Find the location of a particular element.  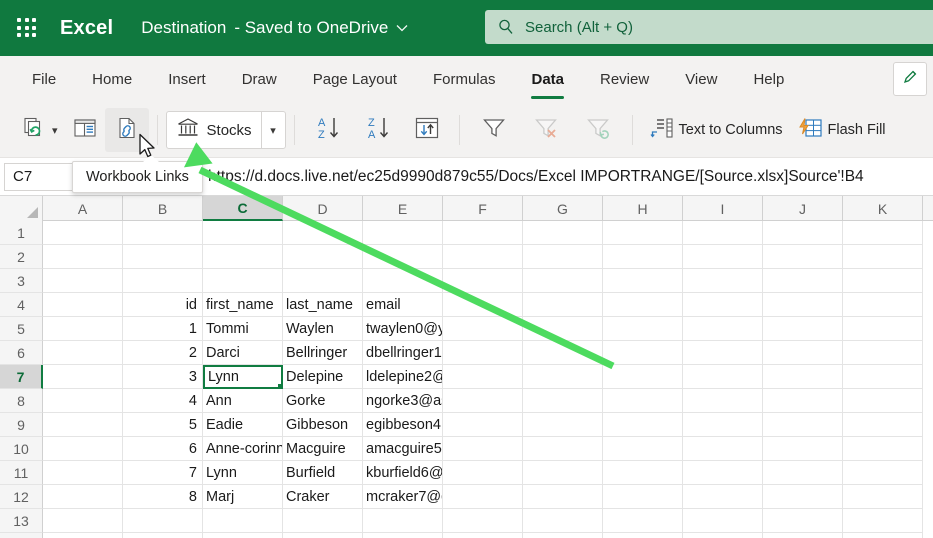

cell-f3 is located at coordinates (483, 281).